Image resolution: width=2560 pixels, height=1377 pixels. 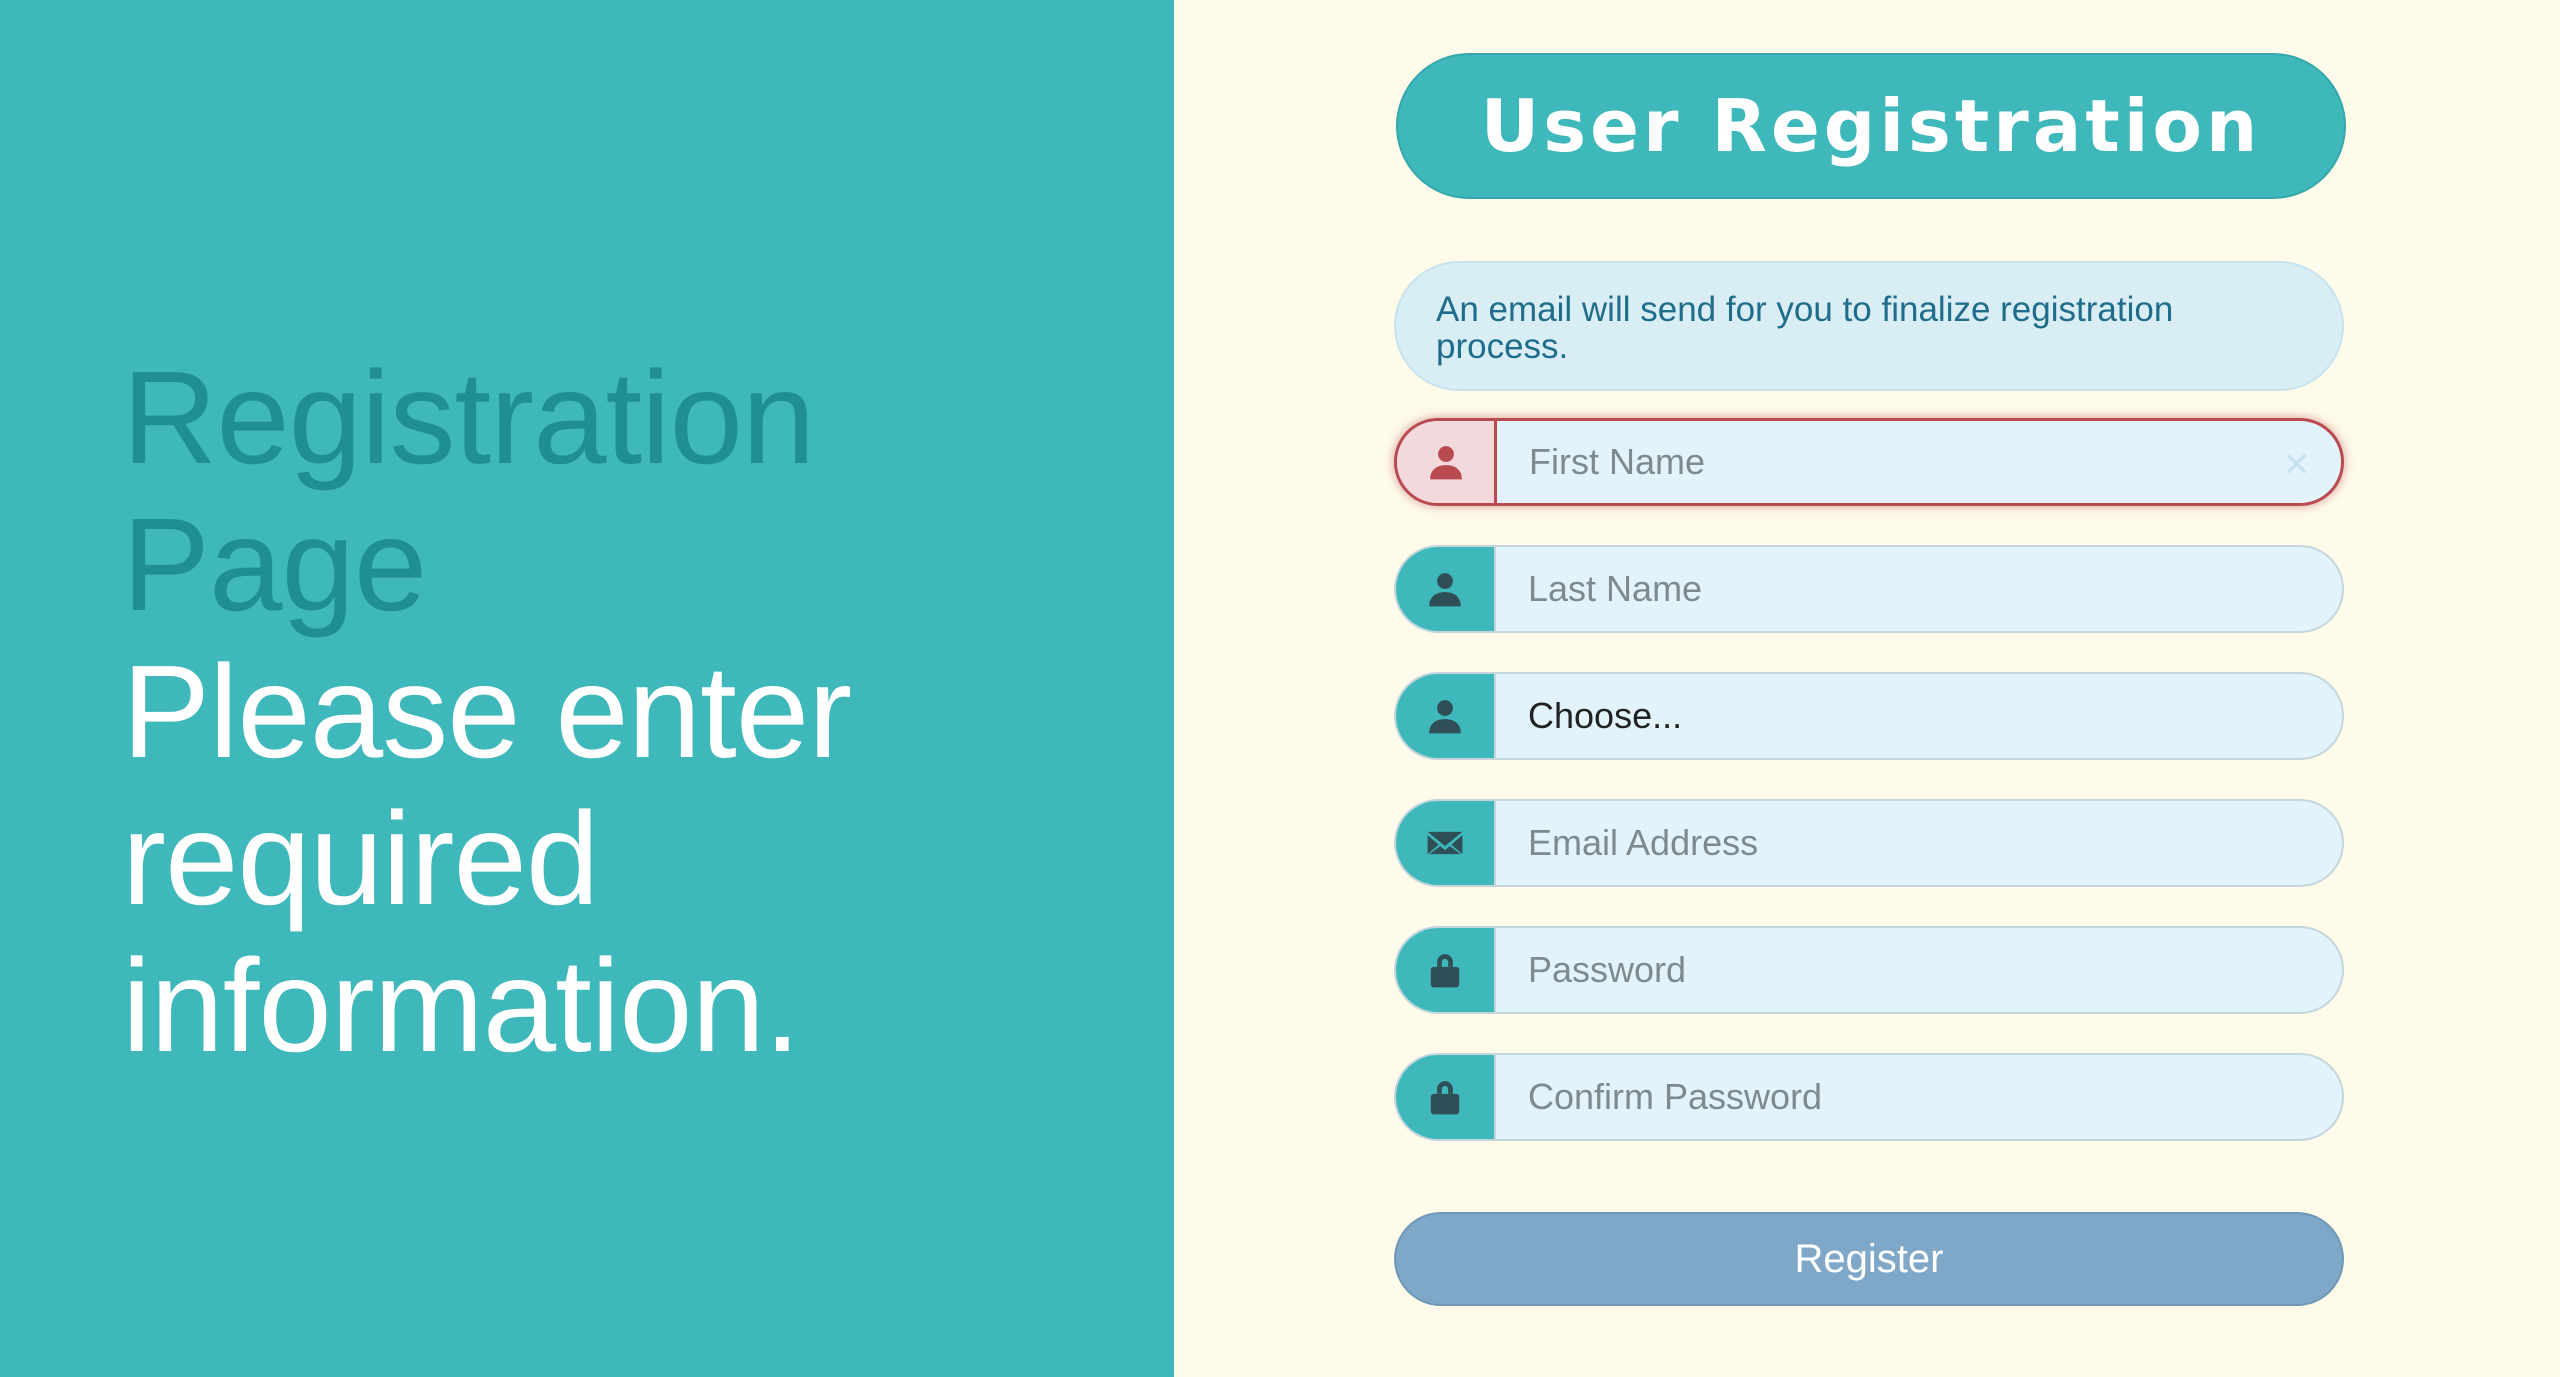 What do you see at coordinates (1919, 462) in the screenshot?
I see `first-name-input` at bounding box center [1919, 462].